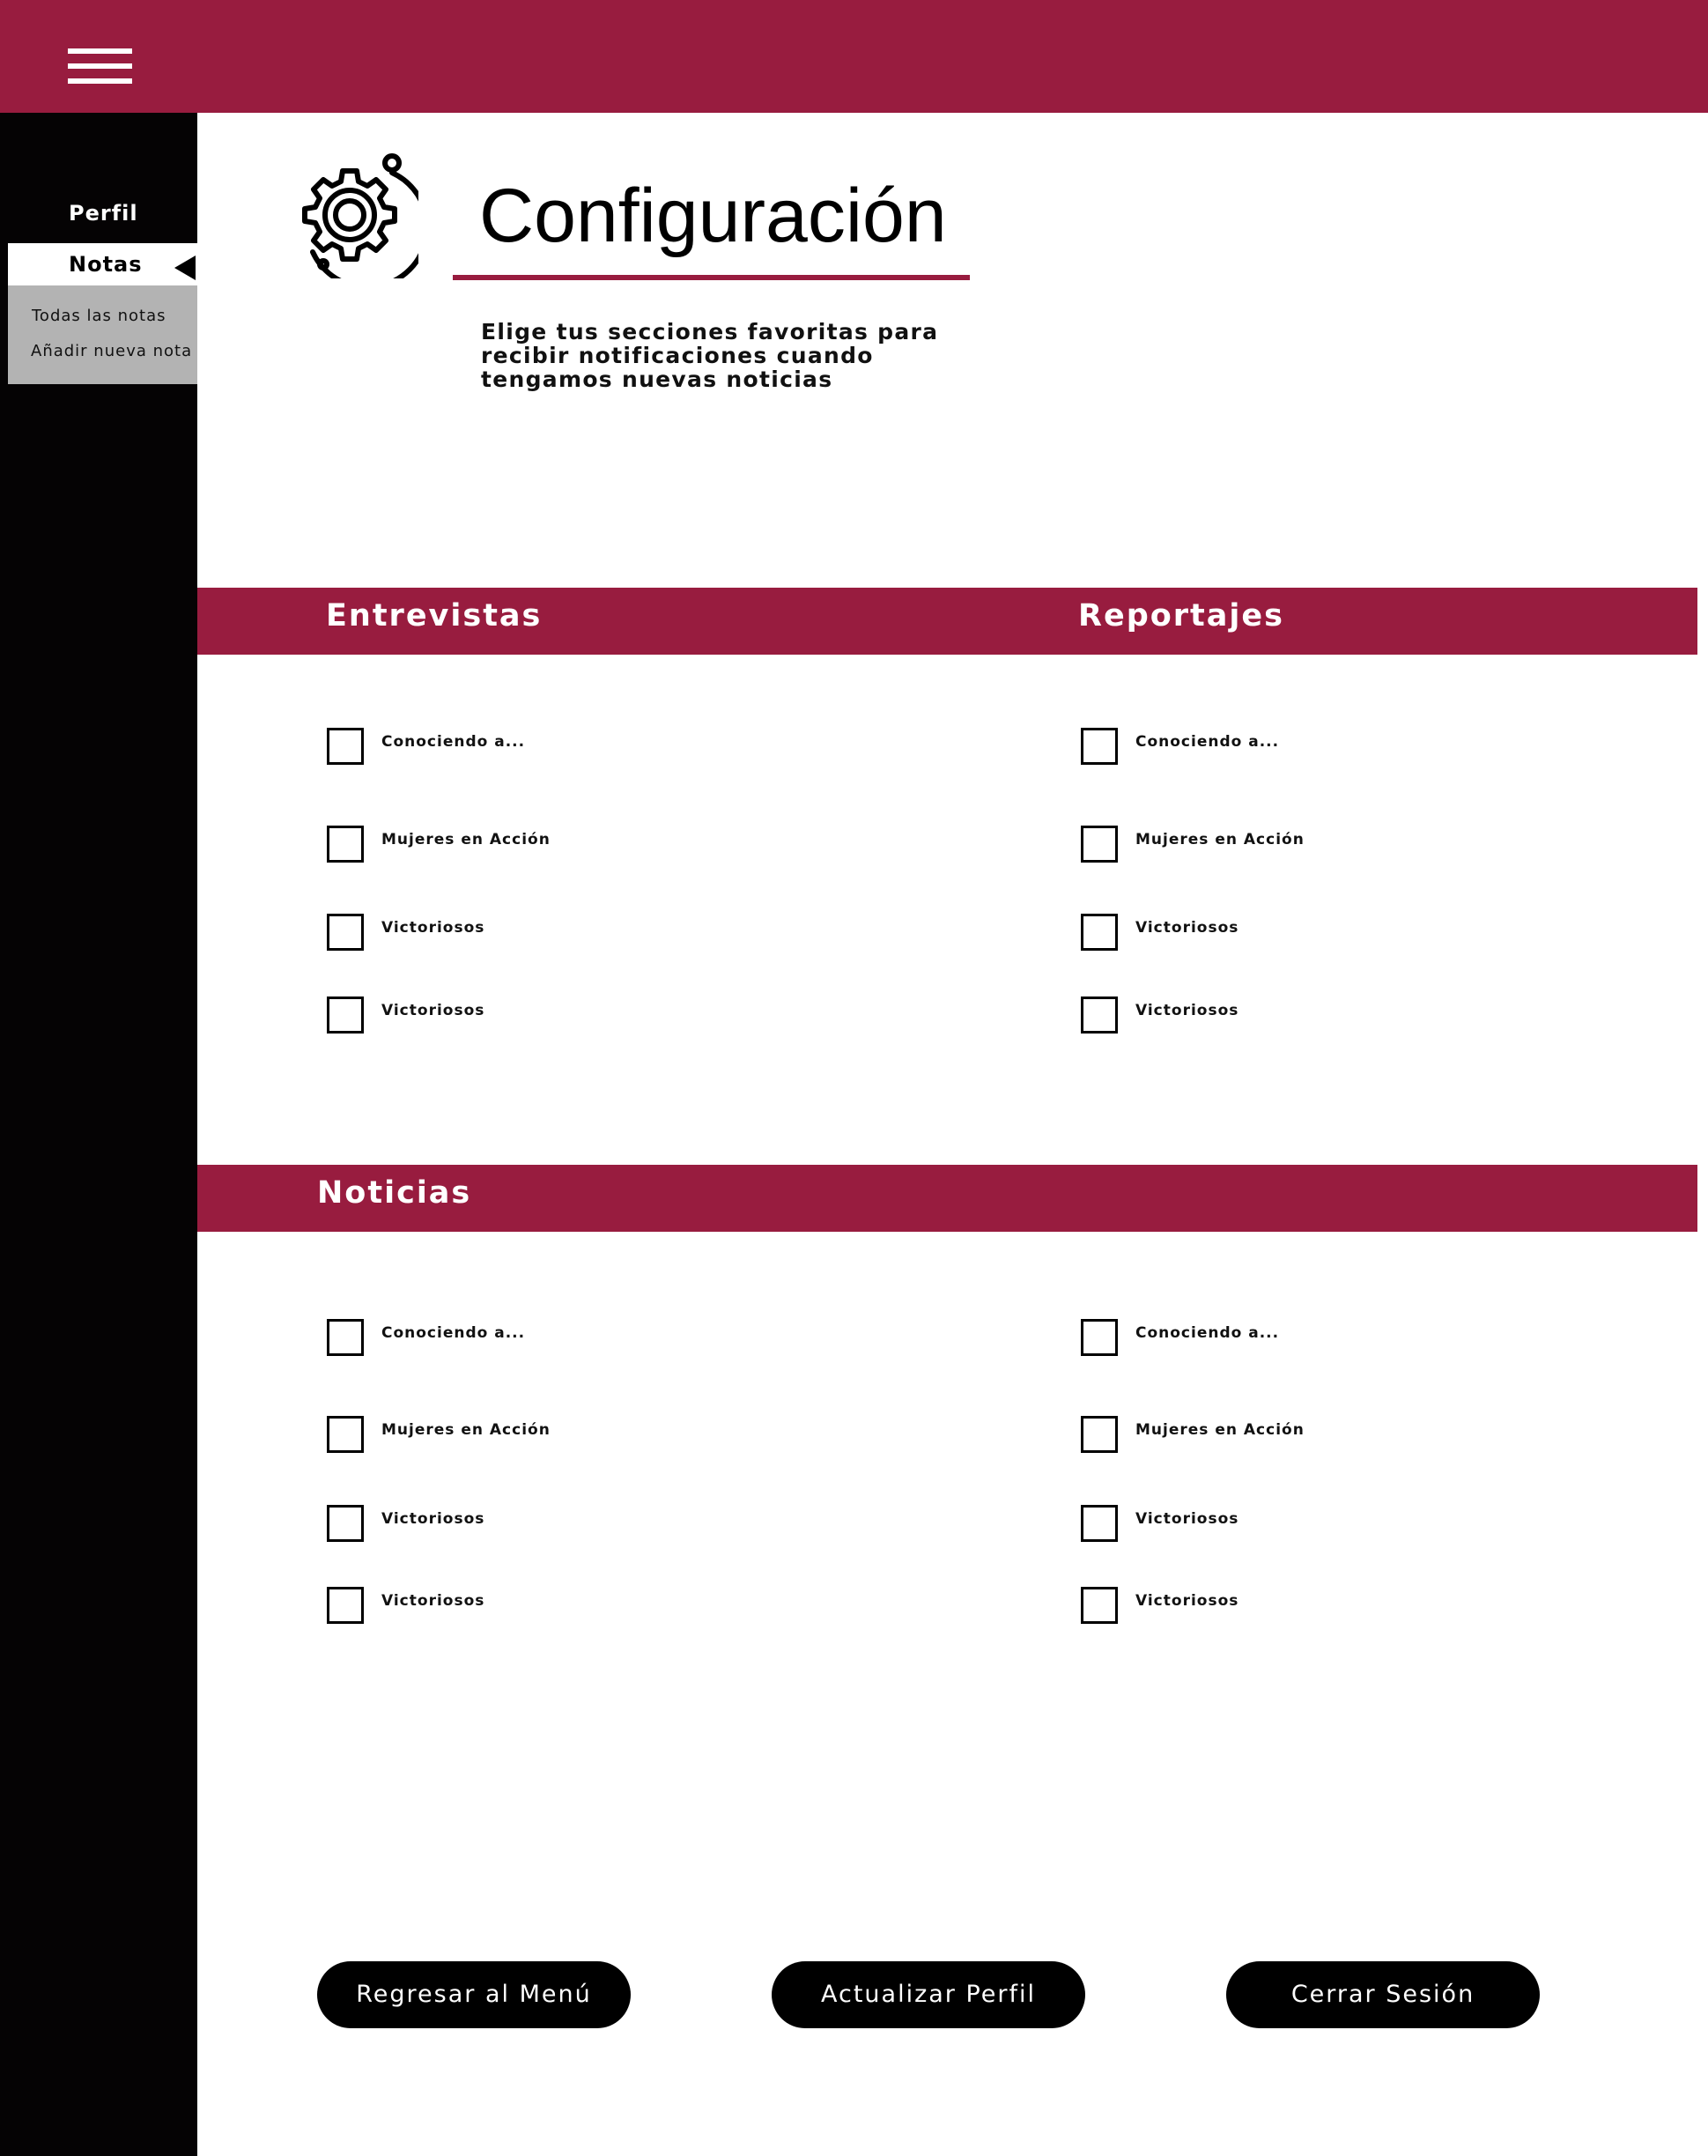 The width and height of the screenshot is (1708, 2156). Describe the element at coordinates (102, 334) in the screenshot. I see `notas-submenu: Todas las notas Añadir nueva nota` at that location.